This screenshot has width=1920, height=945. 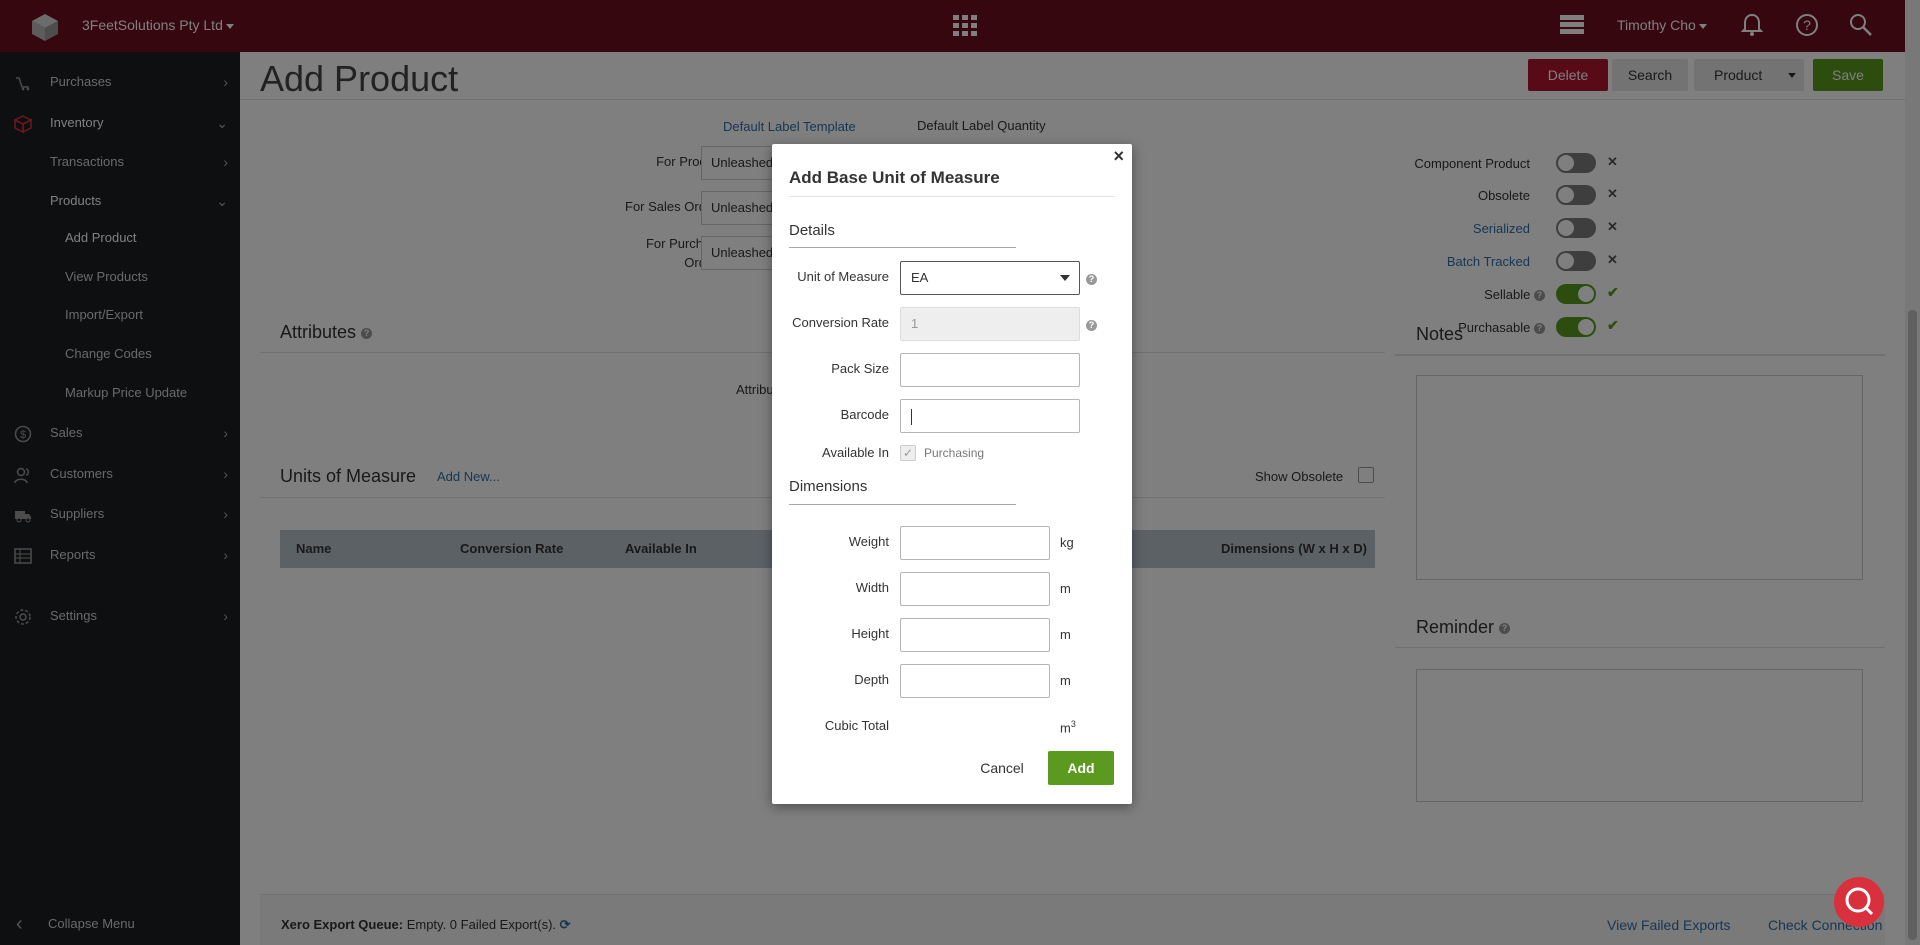 What do you see at coordinates (954, 453) in the screenshot?
I see `purchasing-label: Purchasing` at bounding box center [954, 453].